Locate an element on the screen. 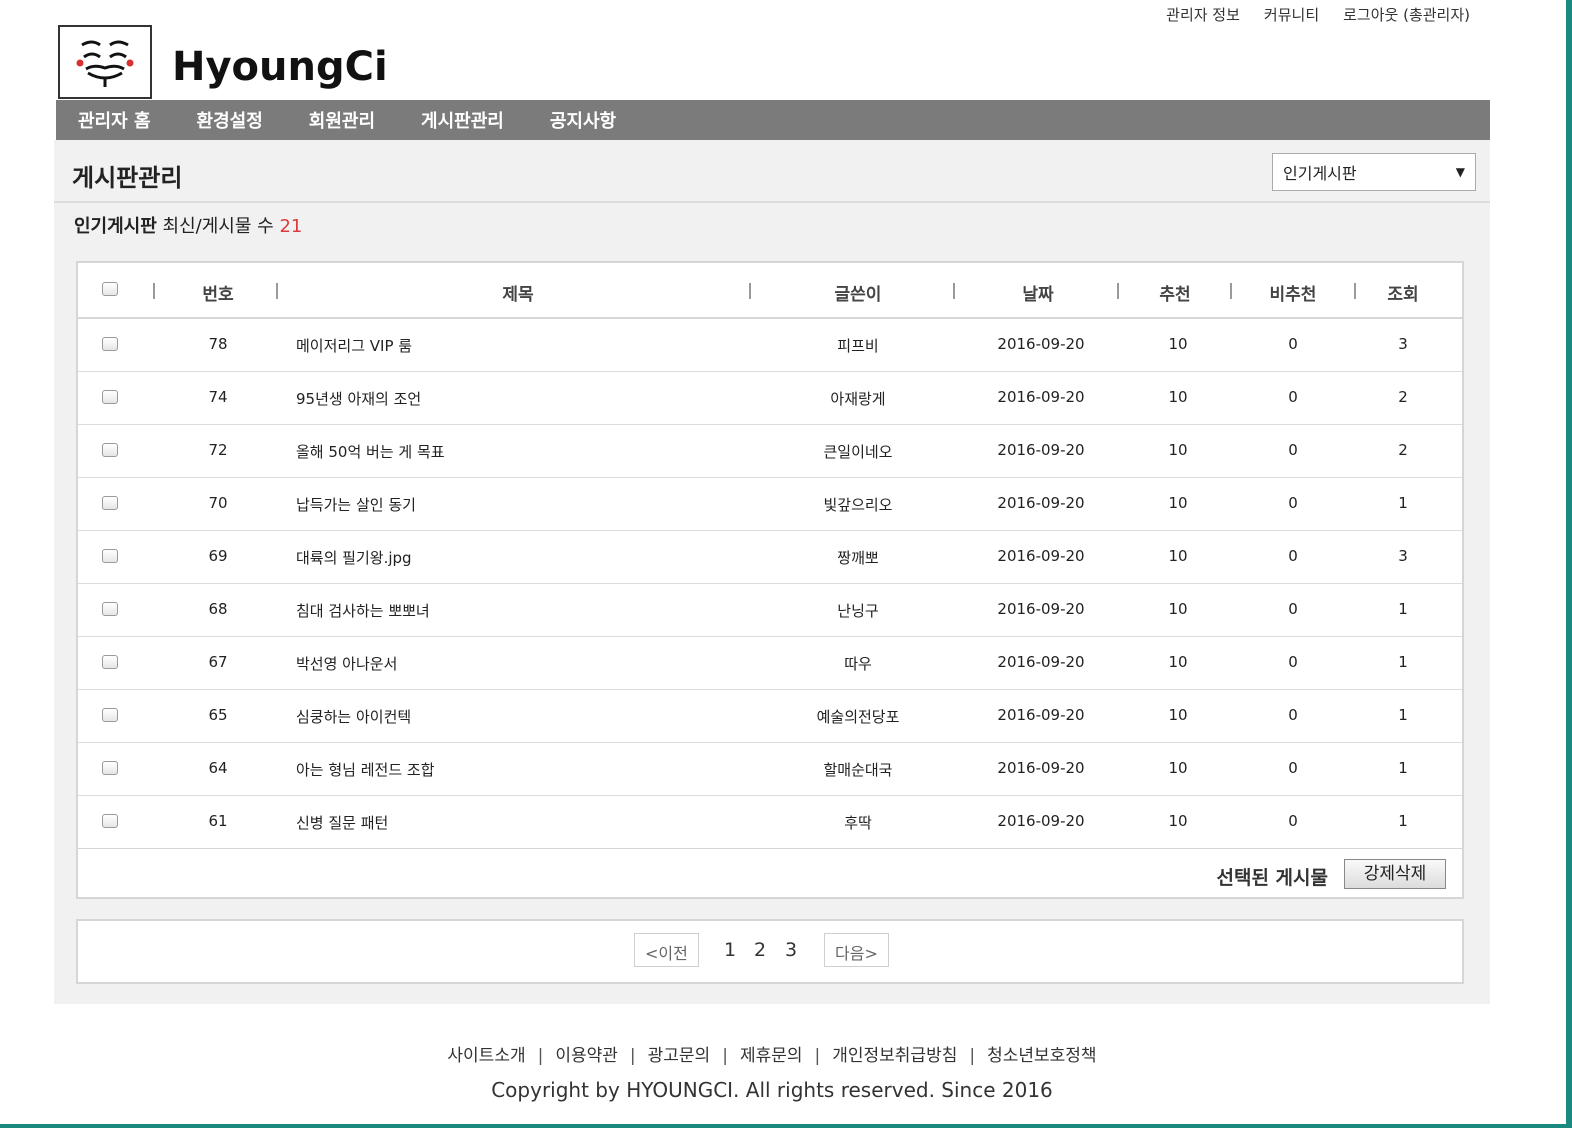  cell-writer: 후딱 is located at coordinates (858, 822).